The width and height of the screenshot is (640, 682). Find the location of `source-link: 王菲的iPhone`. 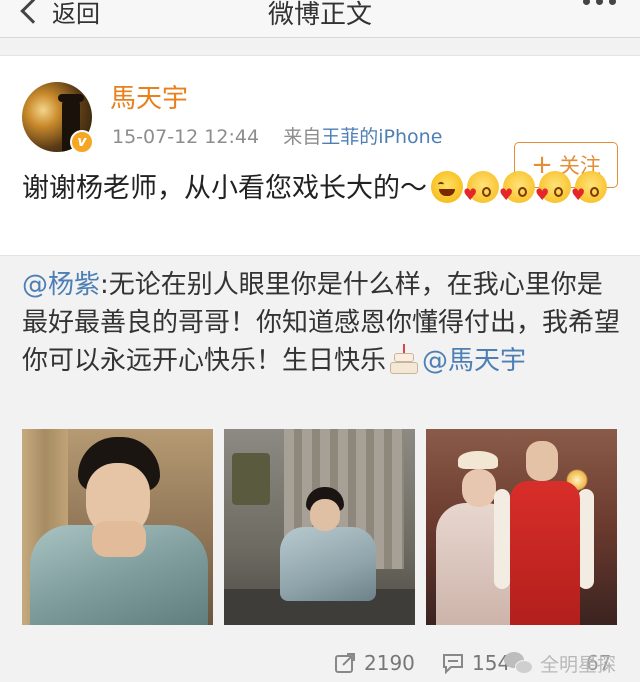

source-link: 王菲的iPhone is located at coordinates (381, 137).